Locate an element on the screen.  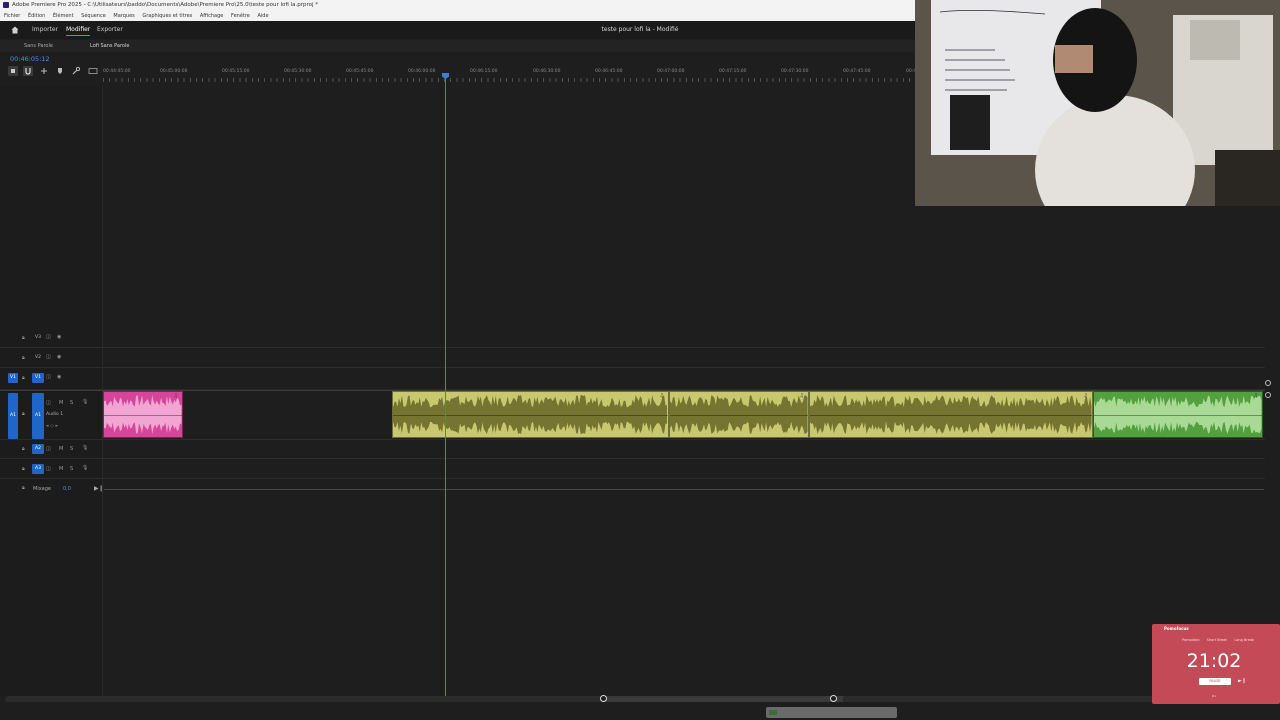
webcam-overlay is located at coordinates (1097, 103).